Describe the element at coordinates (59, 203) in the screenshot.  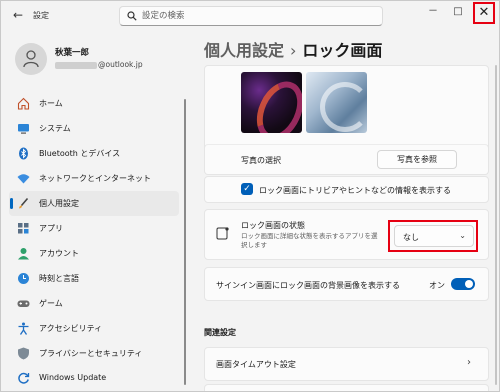
I see `sidebar-item-label: 個人用設定` at that location.